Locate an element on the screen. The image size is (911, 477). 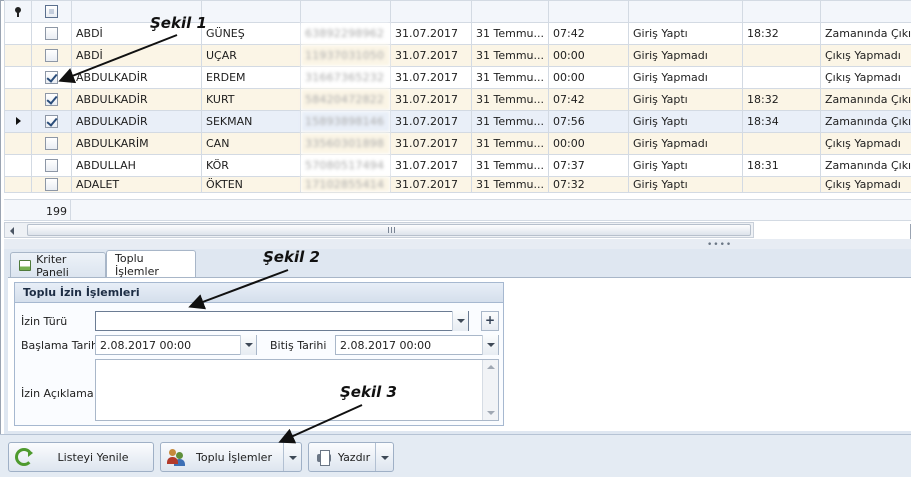
bulk-dropdown-arrow is located at coordinates (292, 457).